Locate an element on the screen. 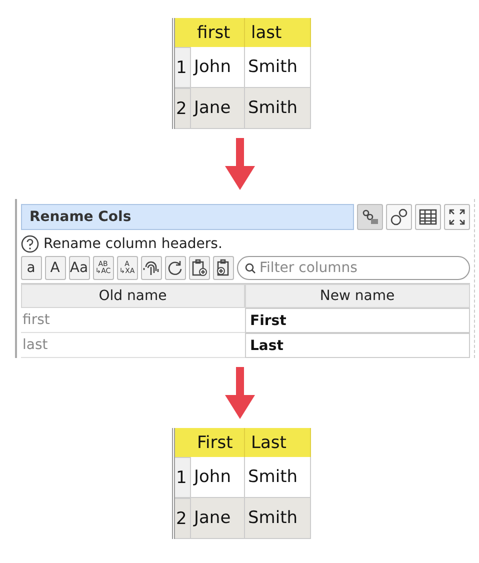 This screenshot has height=563, width=479. fingerprint-icon is located at coordinates (151, 268).